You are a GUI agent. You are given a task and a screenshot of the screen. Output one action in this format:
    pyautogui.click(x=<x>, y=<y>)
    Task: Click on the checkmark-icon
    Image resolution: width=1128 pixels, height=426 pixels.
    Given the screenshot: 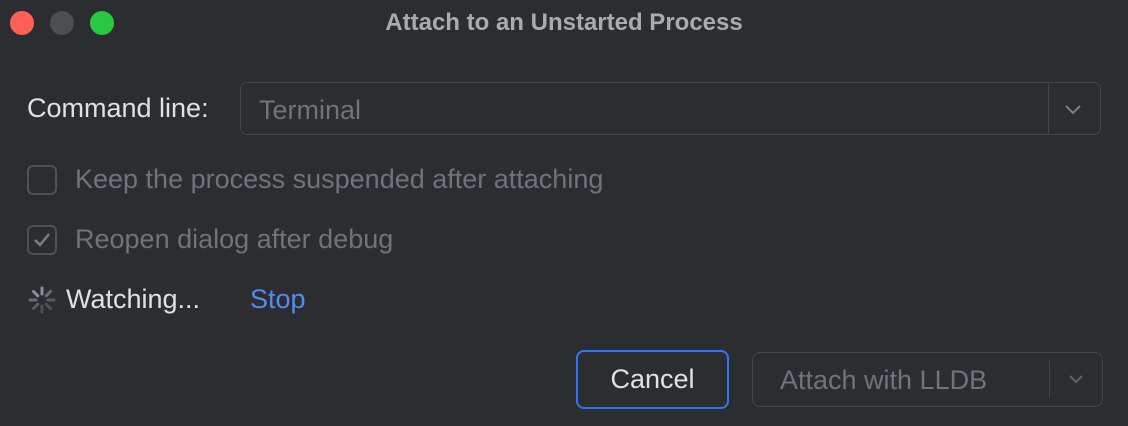 What is the action you would take?
    pyautogui.click(x=42, y=240)
    